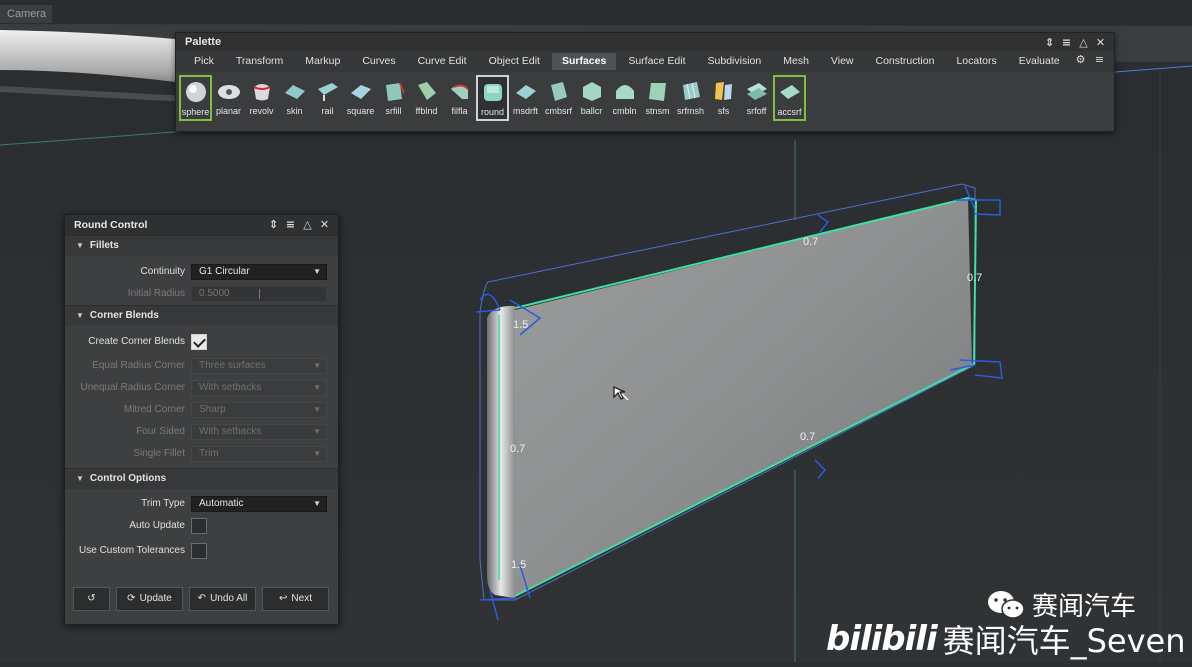 This screenshot has width=1192, height=667. What do you see at coordinates (162, 271) in the screenshot?
I see `continuity-label: Continuity` at bounding box center [162, 271].